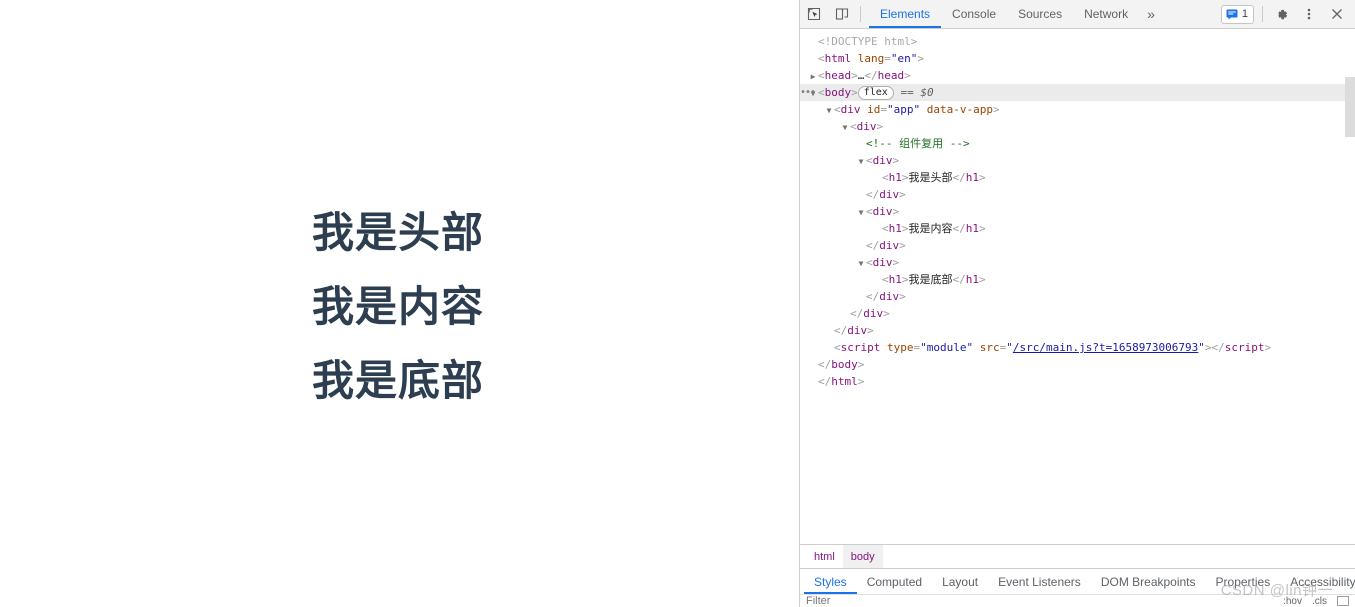 The image size is (1355, 607). What do you see at coordinates (1337, 14) in the screenshot?
I see `close-icon` at bounding box center [1337, 14].